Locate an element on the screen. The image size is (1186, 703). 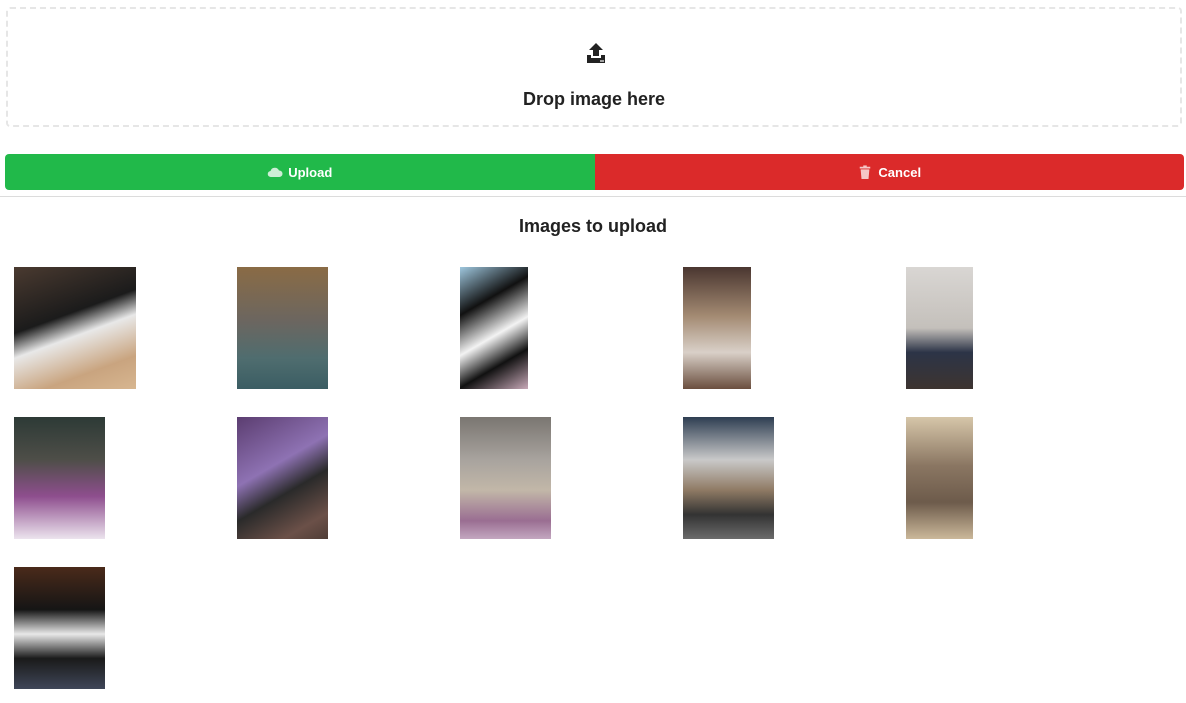
cancel-label: Cancel is located at coordinates (900, 172).